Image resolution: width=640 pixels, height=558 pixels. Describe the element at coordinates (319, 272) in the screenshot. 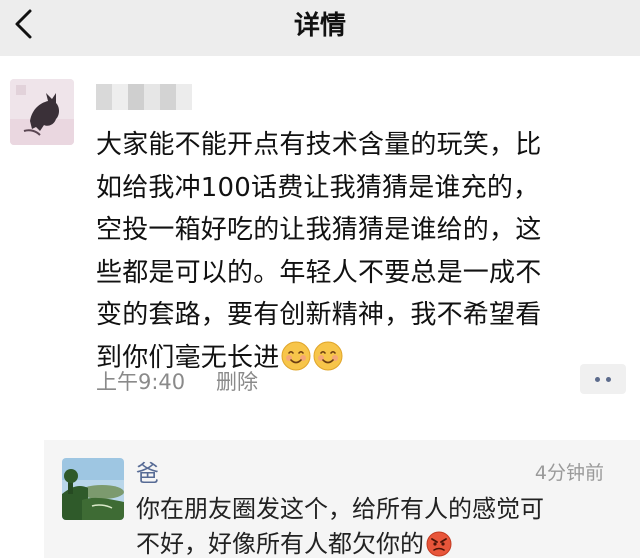

I see `post-text-line: 些都是可以的。年轻人不要总是一成不` at that location.